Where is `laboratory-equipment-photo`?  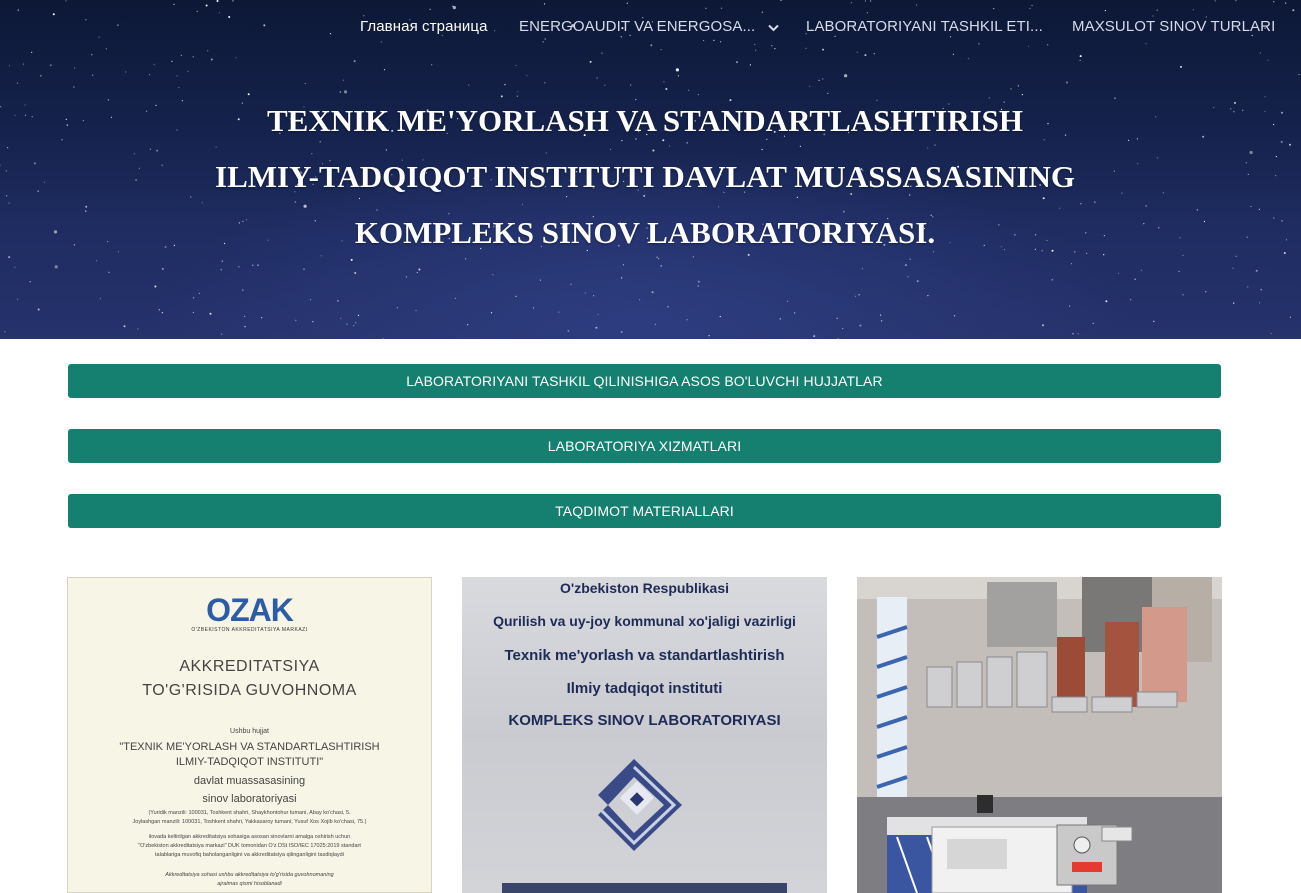 laboratory-equipment-photo is located at coordinates (1039, 735).